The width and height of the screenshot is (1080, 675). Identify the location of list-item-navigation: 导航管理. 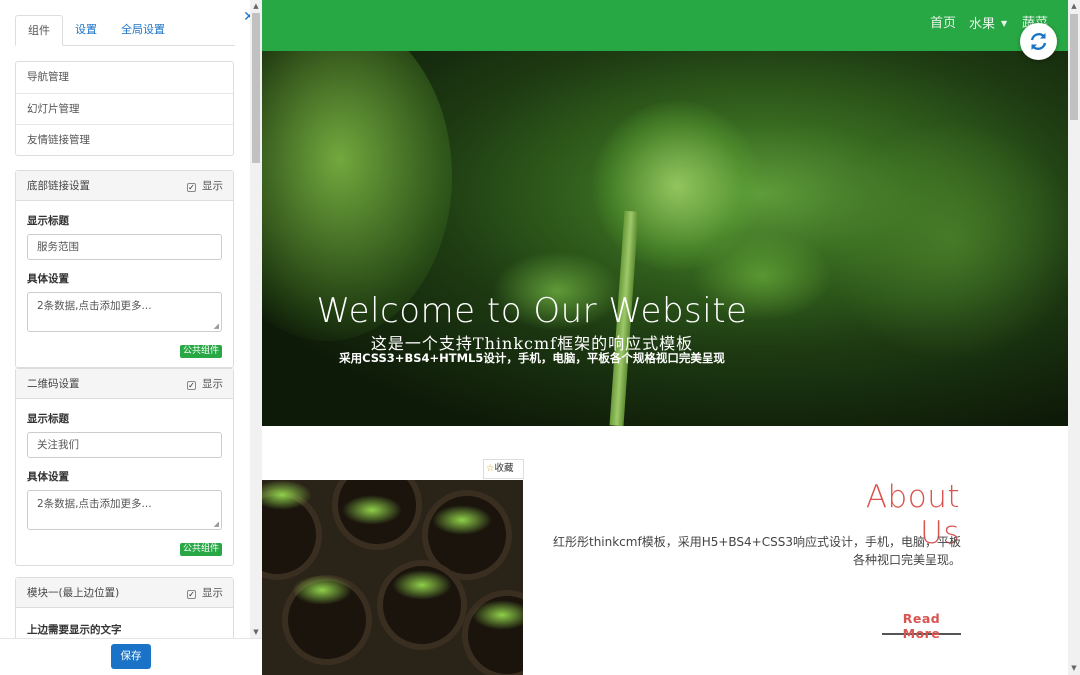
(124, 77).